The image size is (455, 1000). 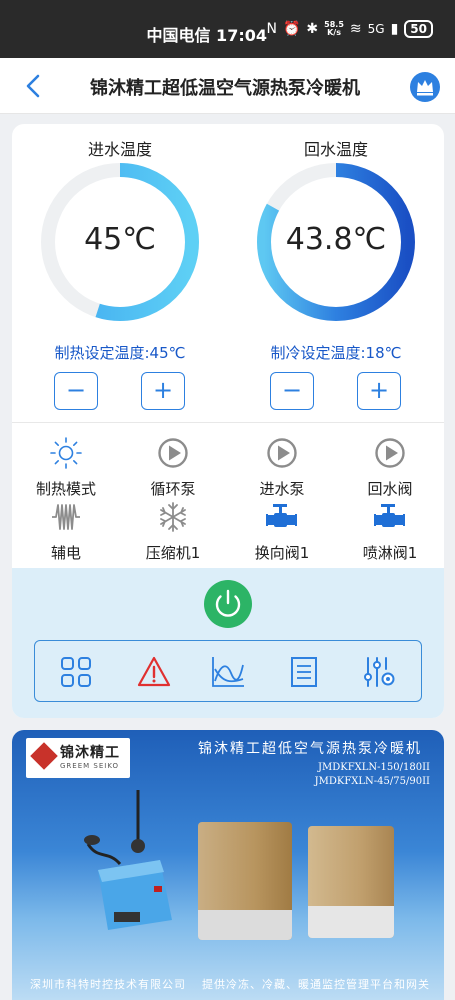 What do you see at coordinates (418, 29) in the screenshot?
I see `battery-indicator: 50` at bounding box center [418, 29].